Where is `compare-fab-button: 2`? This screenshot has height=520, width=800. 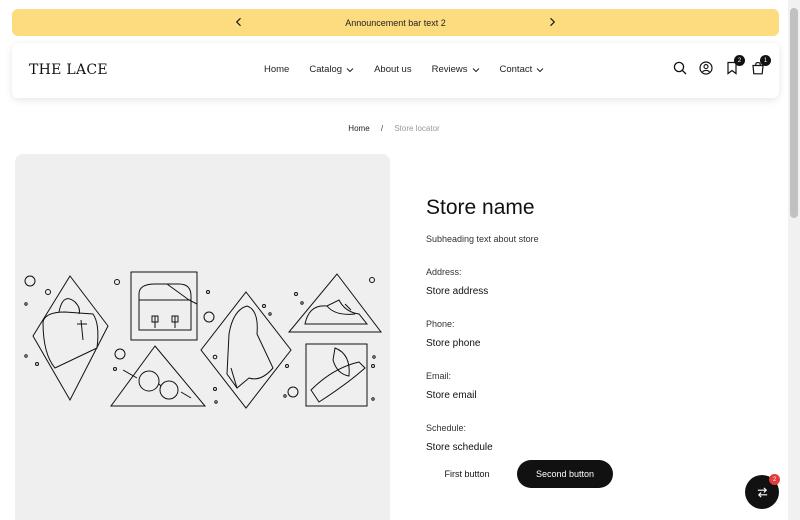
compare-fab-button: 2 is located at coordinates (762, 491).